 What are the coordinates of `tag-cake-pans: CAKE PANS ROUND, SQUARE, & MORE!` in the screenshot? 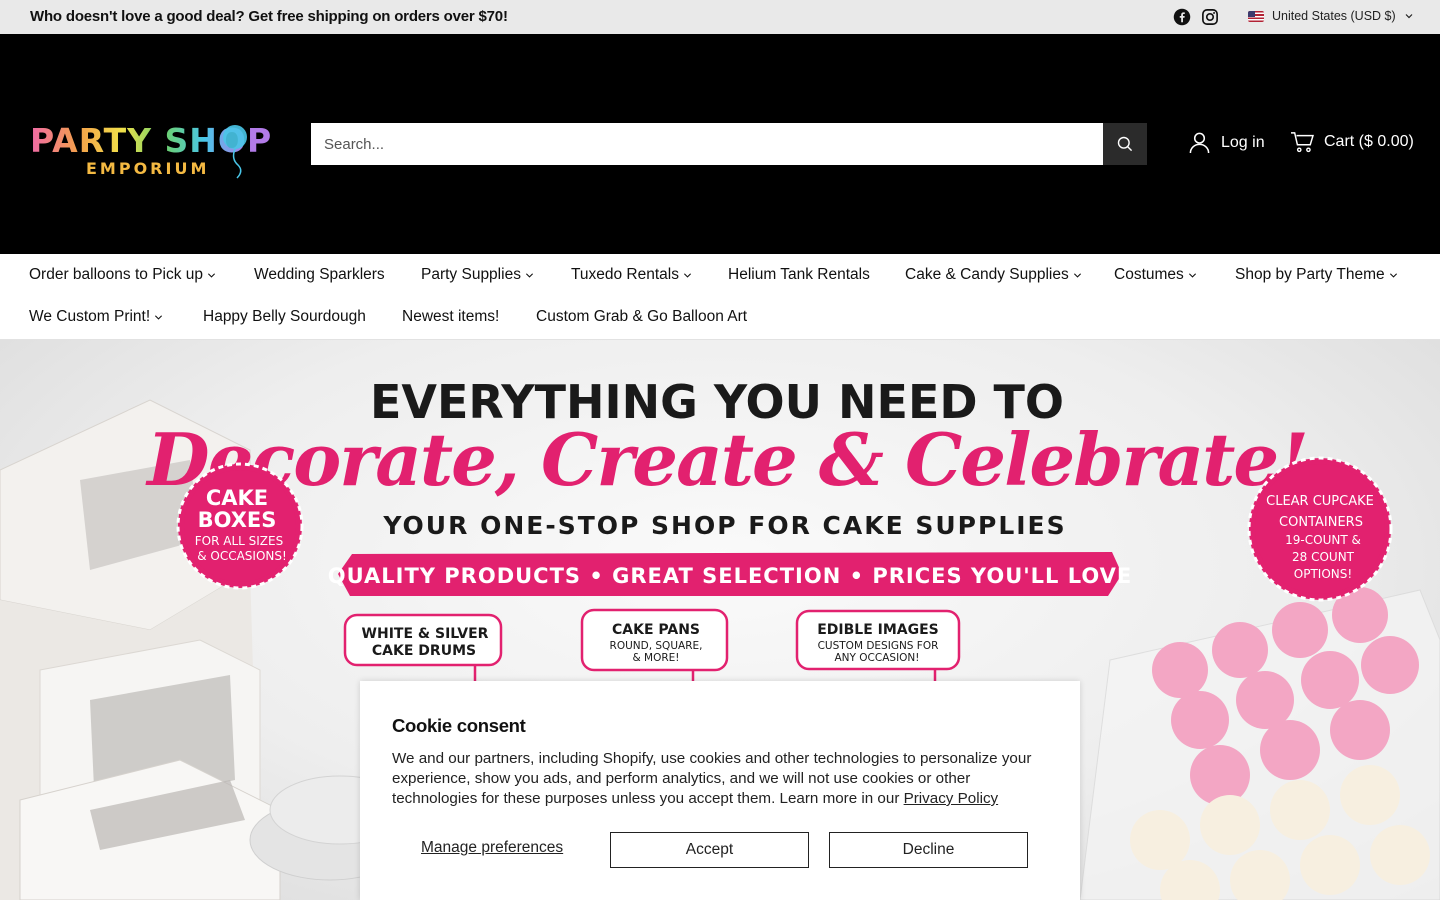 It's located at (654, 646).